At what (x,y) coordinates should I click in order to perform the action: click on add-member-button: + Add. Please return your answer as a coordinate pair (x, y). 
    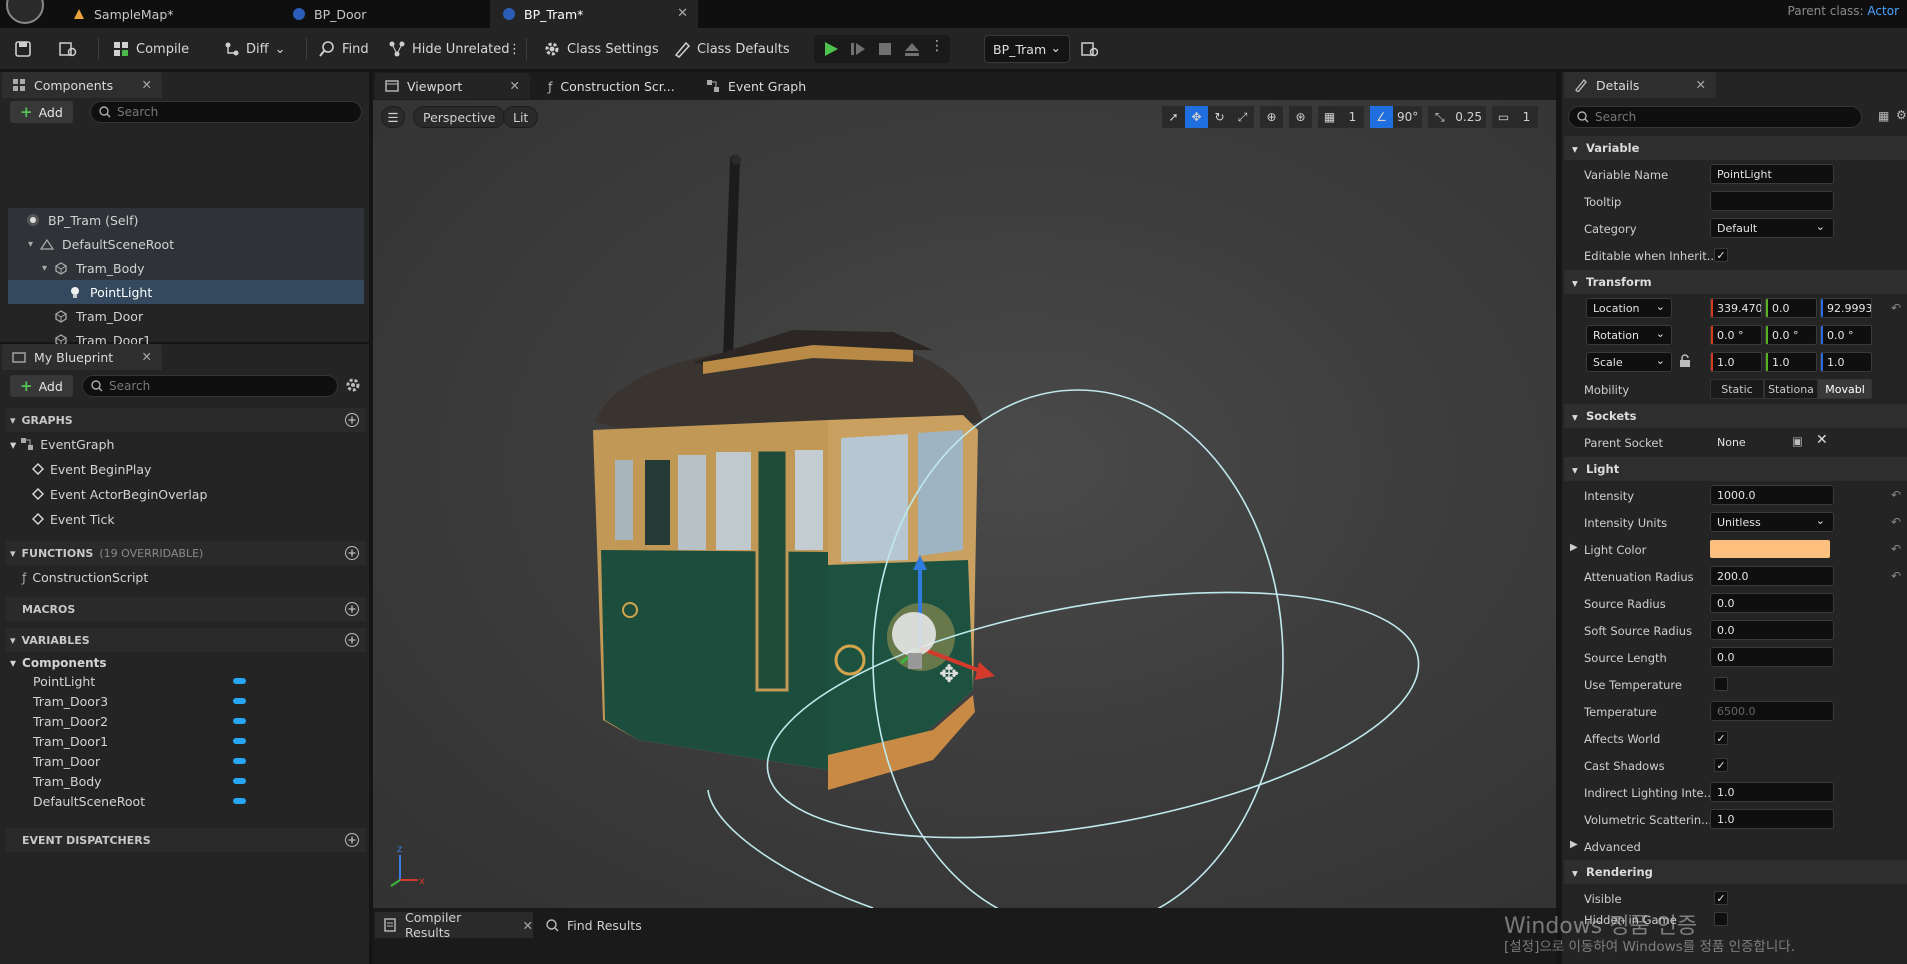
    Looking at the image, I should click on (41, 386).